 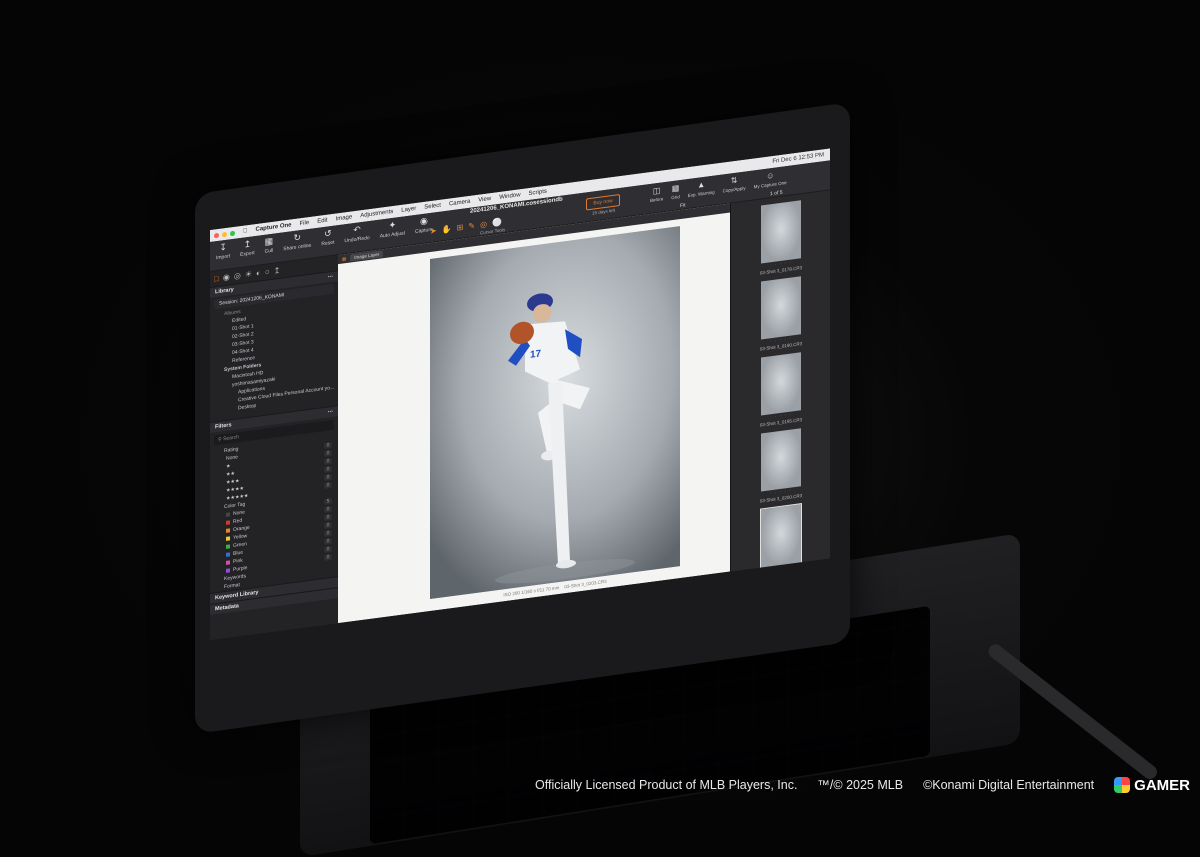 I want to click on spot-tool-icon: ⚪, so click(x=497, y=223).